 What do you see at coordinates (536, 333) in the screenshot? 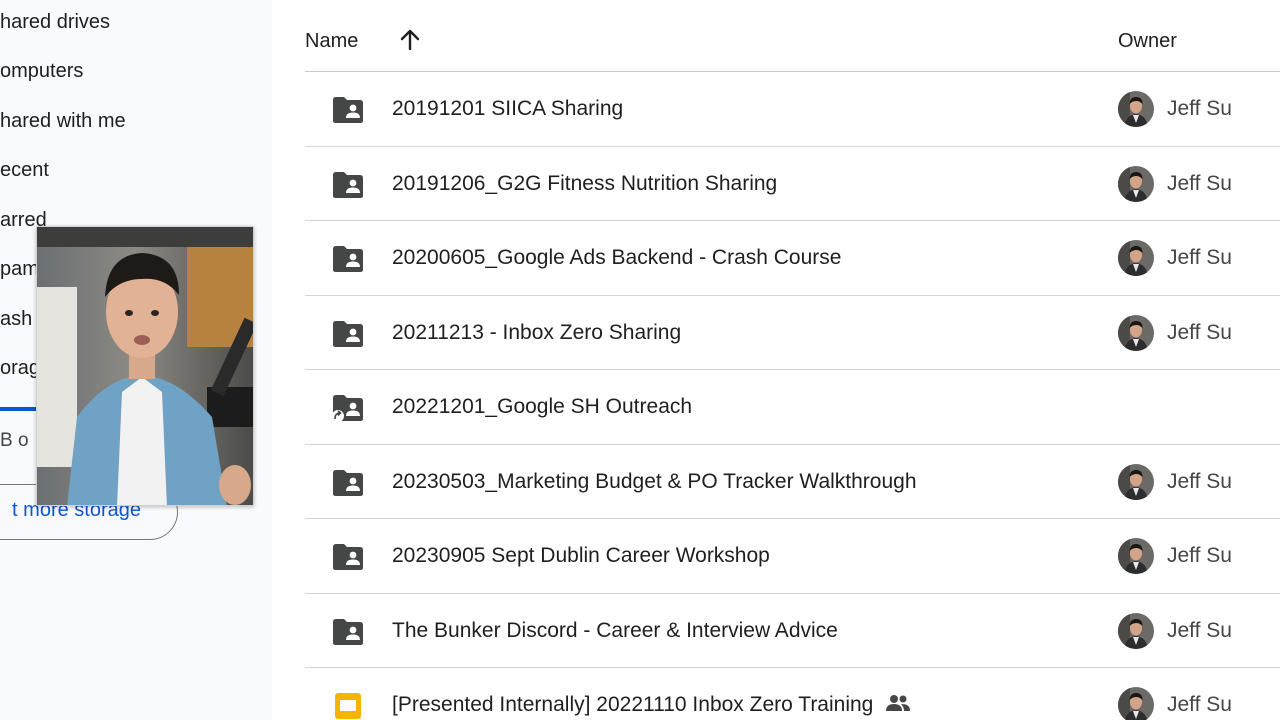
I see `file-name: 20211213 - Inbox Zero Sharing` at bounding box center [536, 333].